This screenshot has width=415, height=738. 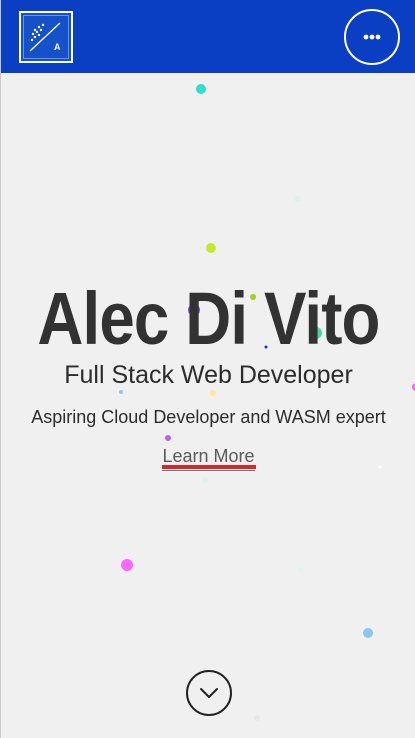 I want to click on scroll-down-button, so click(x=209, y=693).